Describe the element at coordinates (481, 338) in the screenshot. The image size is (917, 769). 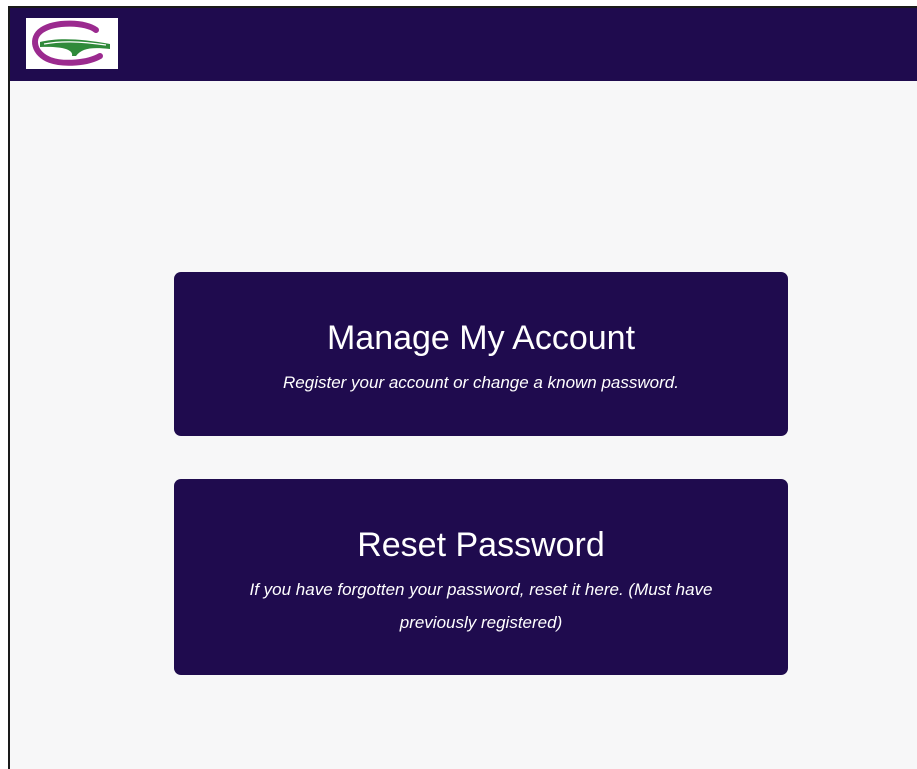
I see `manage-account-title: Manage My Account` at that location.